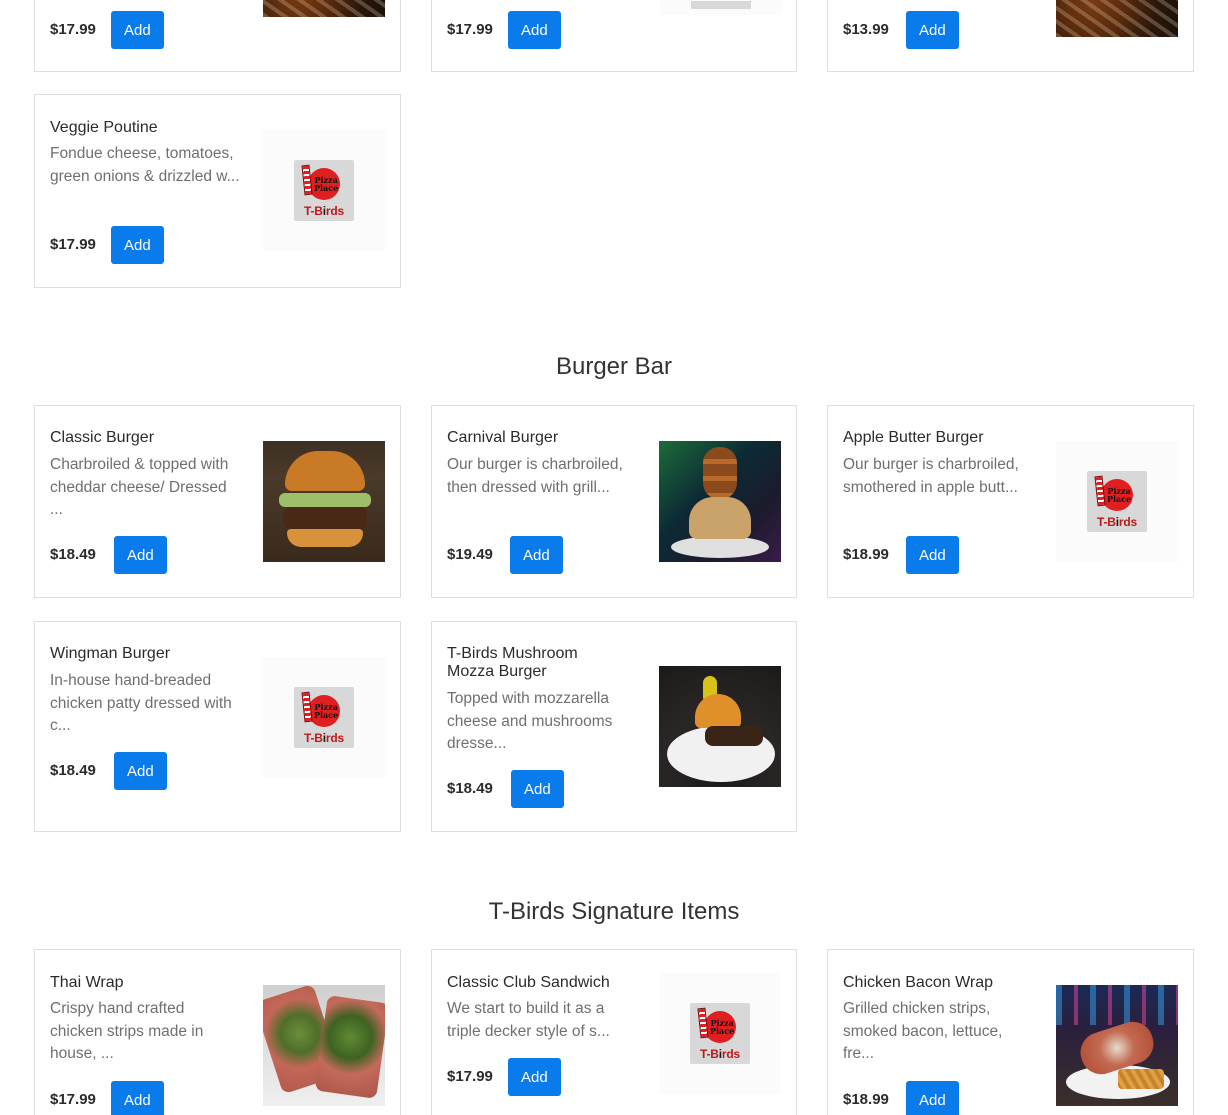  Describe the element at coordinates (87, 982) in the screenshot. I see `item-title: Thai Wrap` at that location.